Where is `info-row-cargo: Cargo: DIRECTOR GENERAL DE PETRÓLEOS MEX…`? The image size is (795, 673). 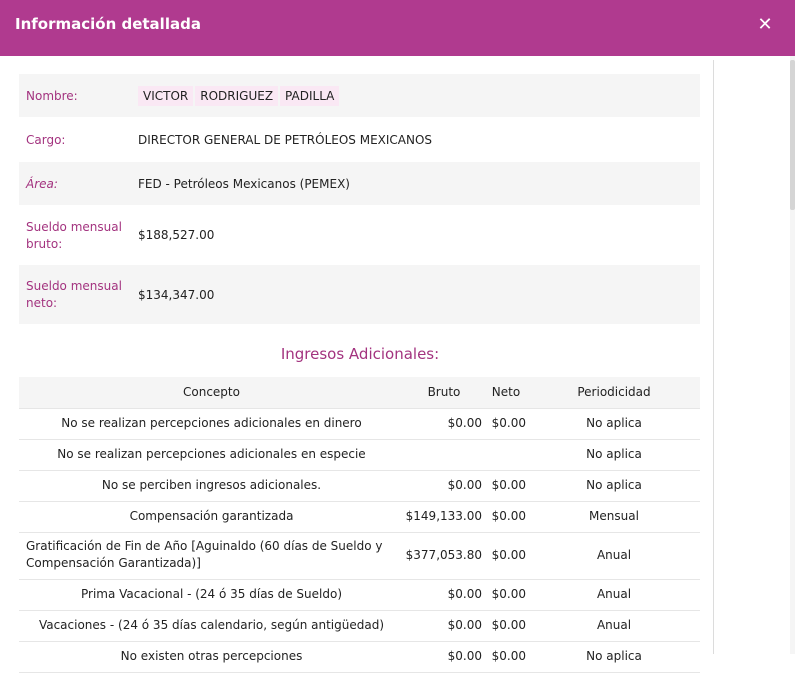 info-row-cargo: Cargo: DIRECTOR GENERAL DE PETRÓLEOS MEX… is located at coordinates (359, 139).